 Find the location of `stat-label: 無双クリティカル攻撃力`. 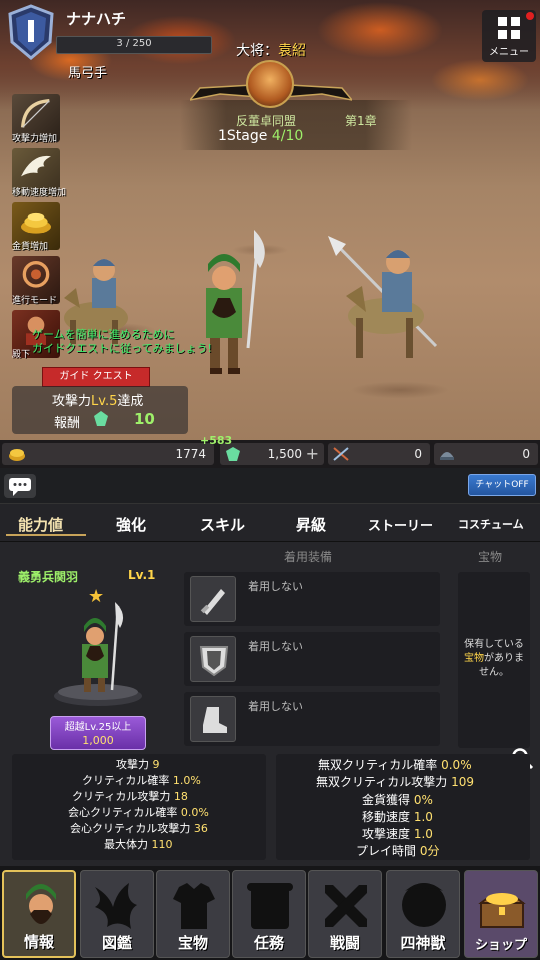

stat-label: 無双クリティカル攻撃力 is located at coordinates (382, 782).